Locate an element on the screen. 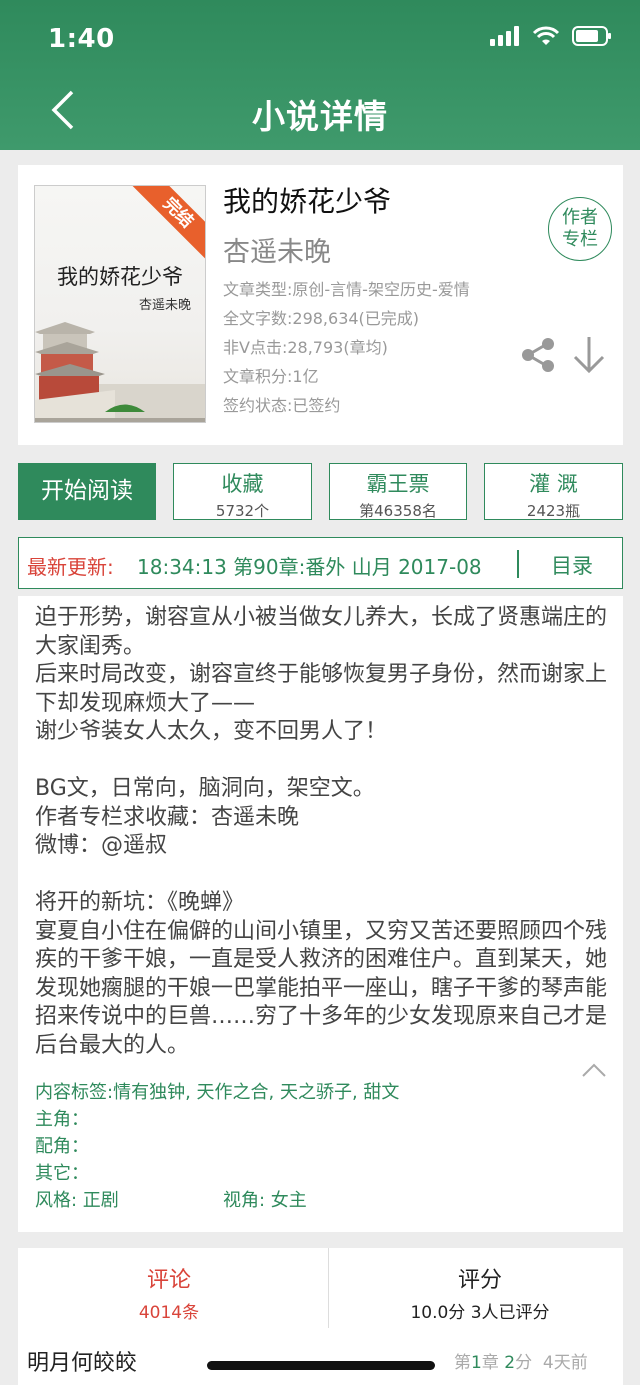 The width and height of the screenshot is (640, 1385). chapter-mid: 章 is located at coordinates (493, 1363).